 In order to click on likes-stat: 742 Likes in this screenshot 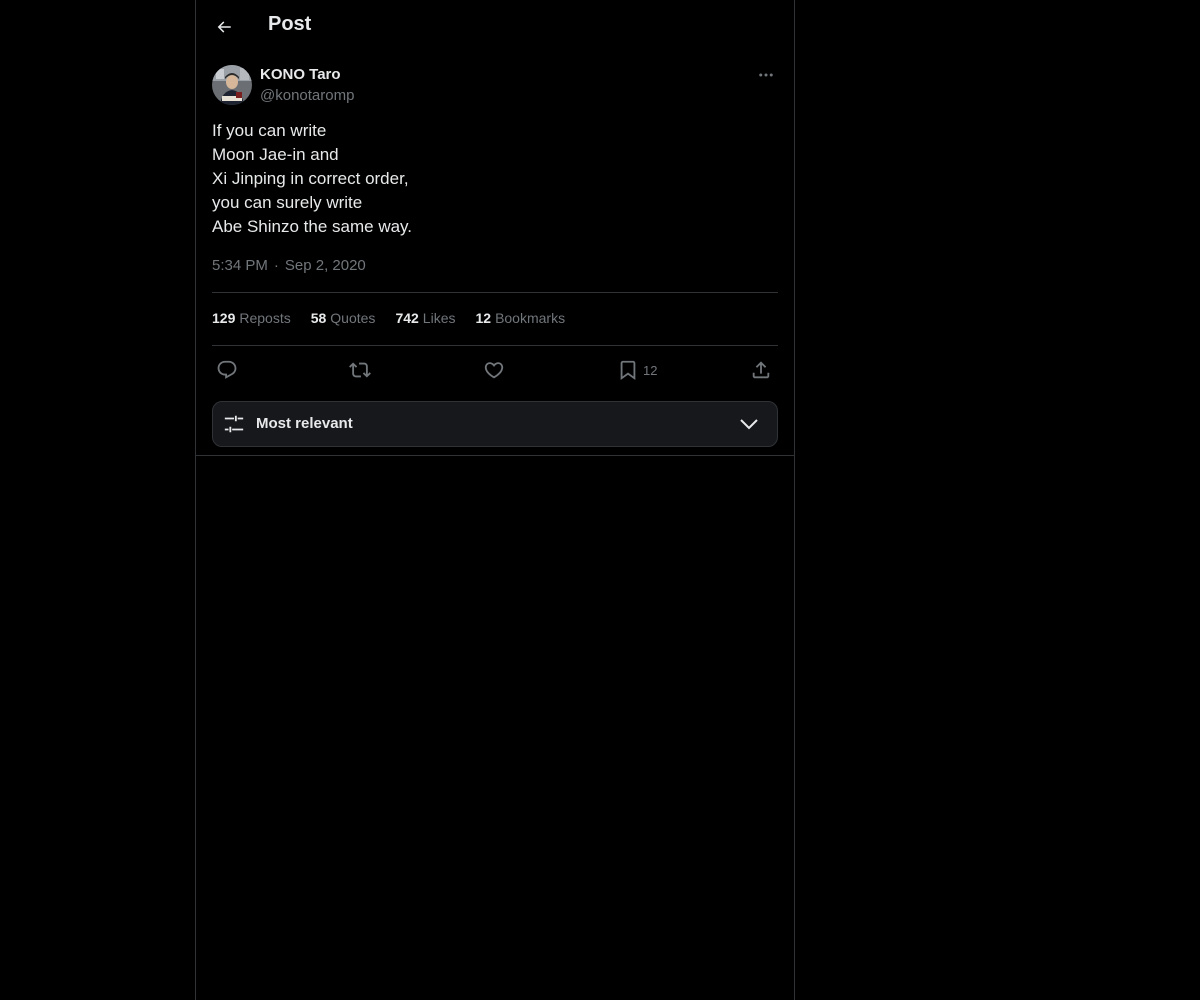, I will do `click(425, 318)`.